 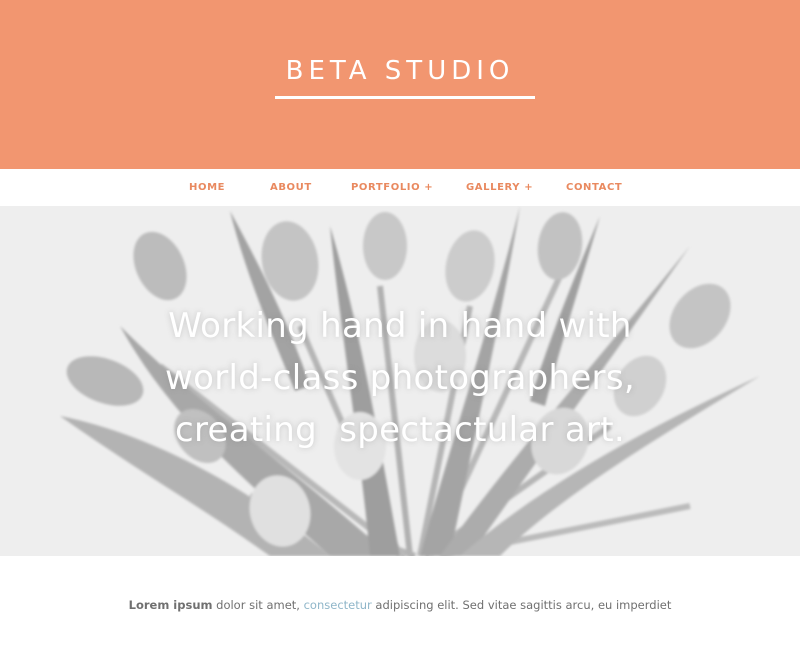 I want to click on nav-contact: CONTACT, so click(x=594, y=187).